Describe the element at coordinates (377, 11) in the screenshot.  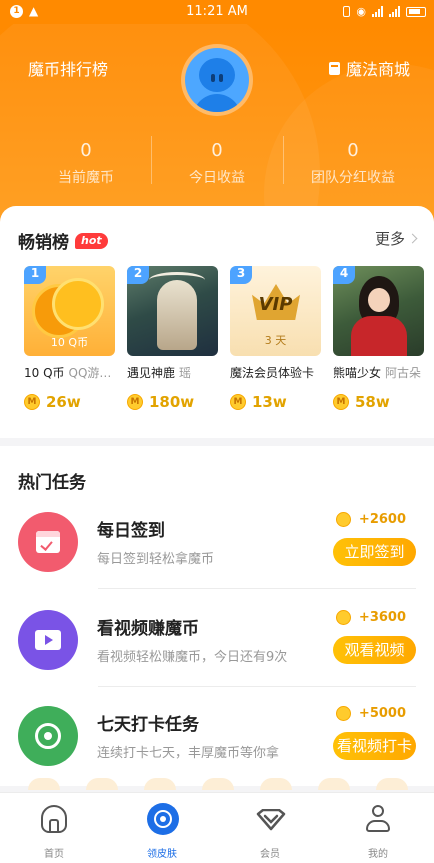
I see `signal-icon` at that location.